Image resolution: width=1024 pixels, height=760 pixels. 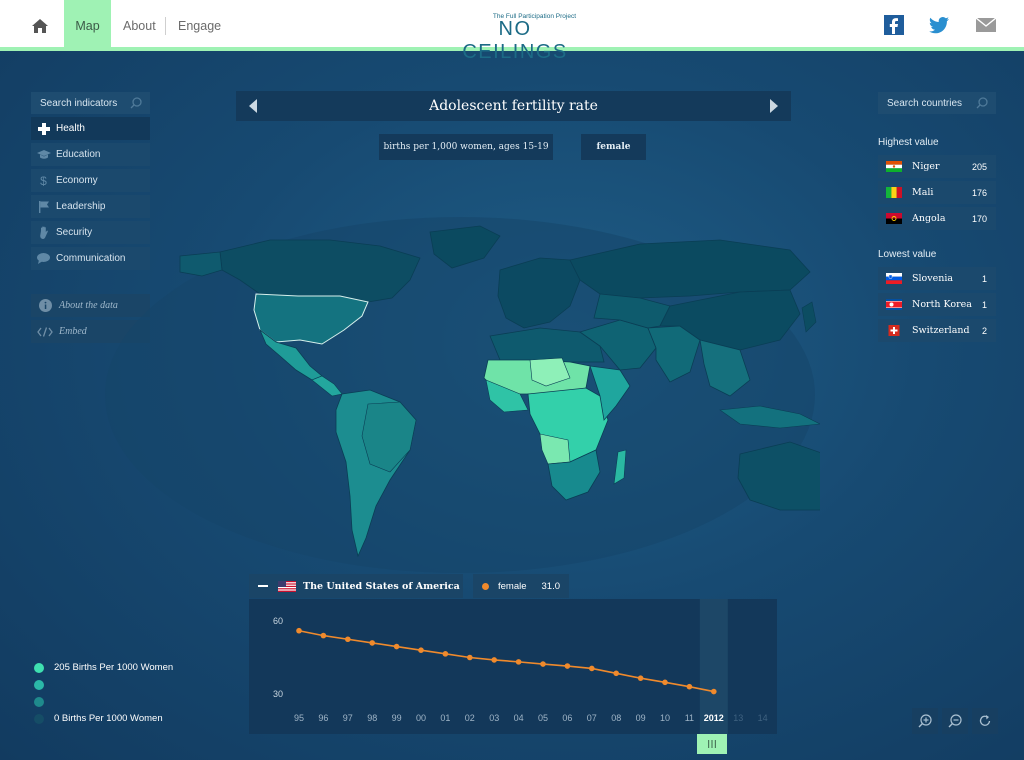 I want to click on timeline-drag-handle, so click(x=712, y=744).